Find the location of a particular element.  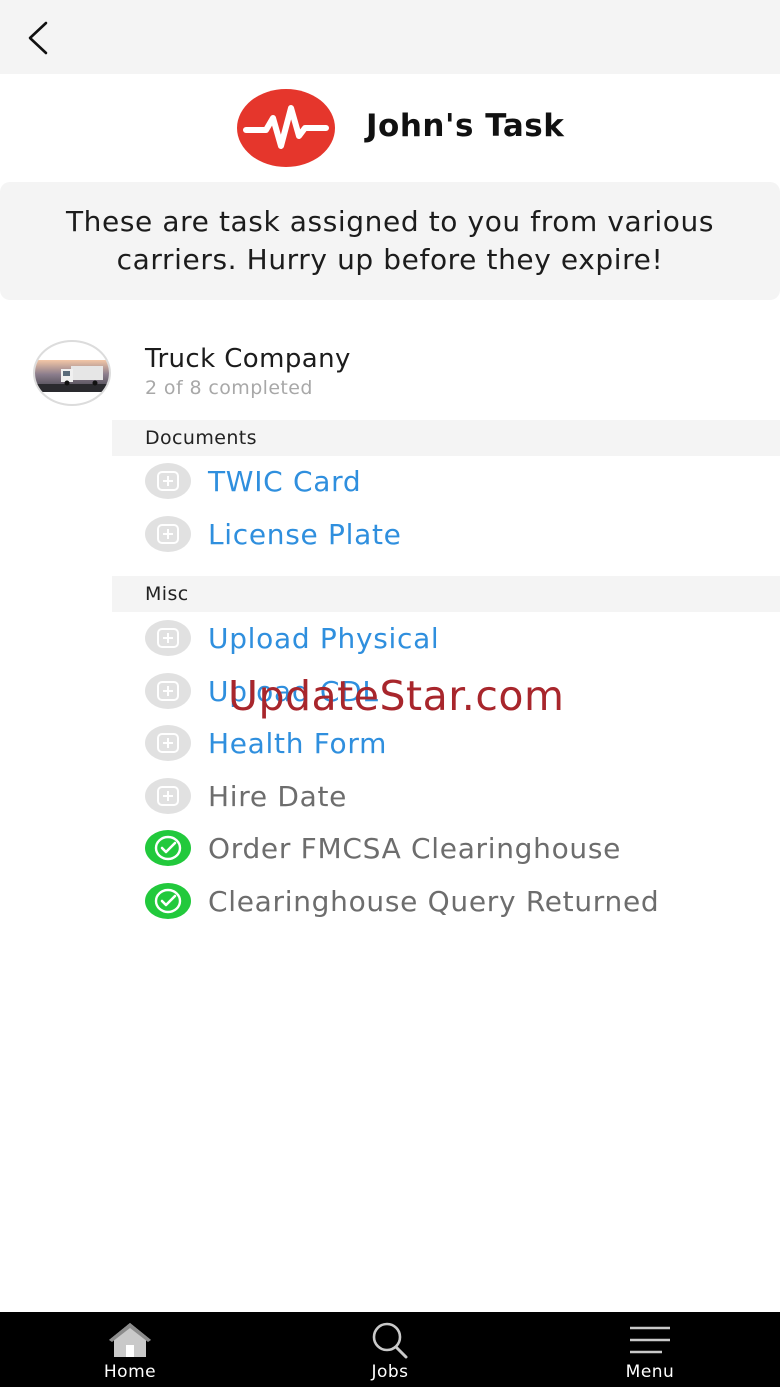

page-header: John's Task is located at coordinates (390, 128).